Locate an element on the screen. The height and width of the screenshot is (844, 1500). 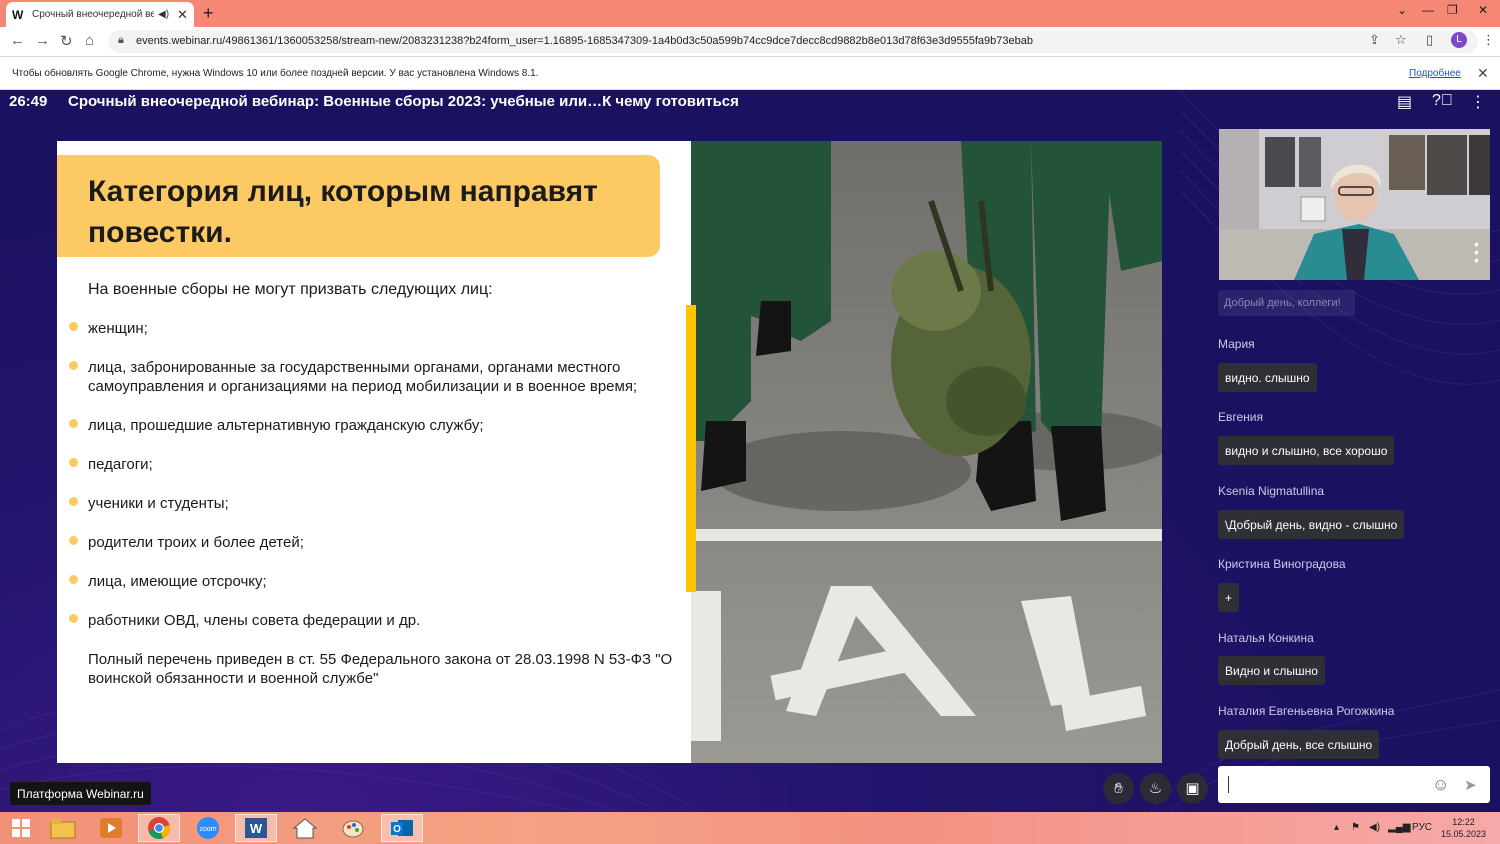
volume-icon: ◀) is located at coordinates (1374, 827).